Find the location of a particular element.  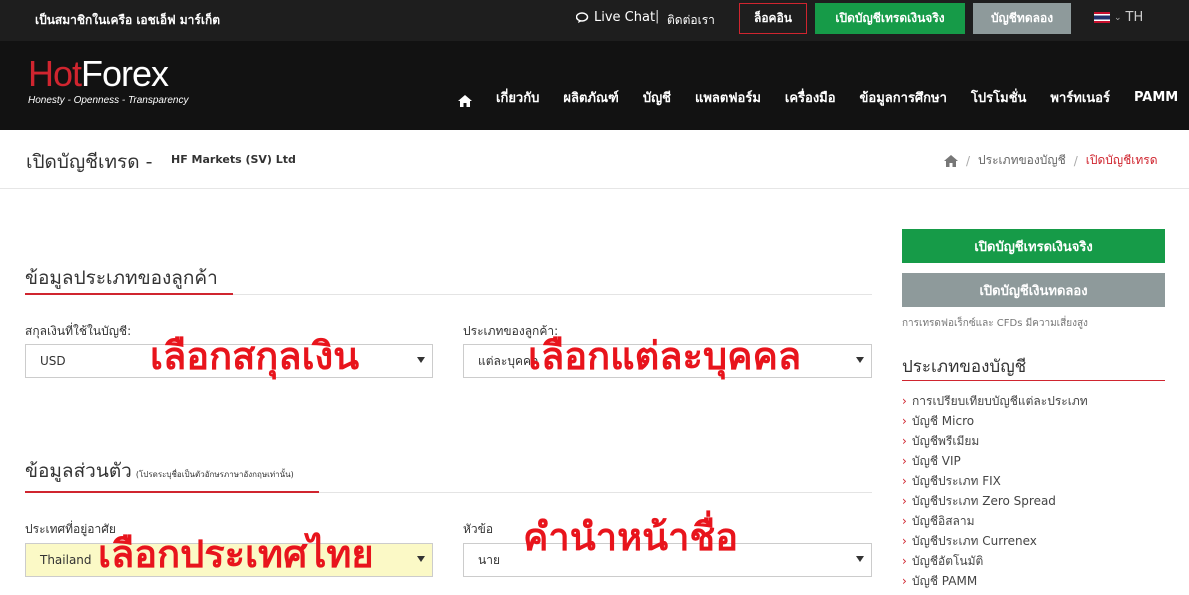

live-chat-link: Live Chat is located at coordinates (615, 17).